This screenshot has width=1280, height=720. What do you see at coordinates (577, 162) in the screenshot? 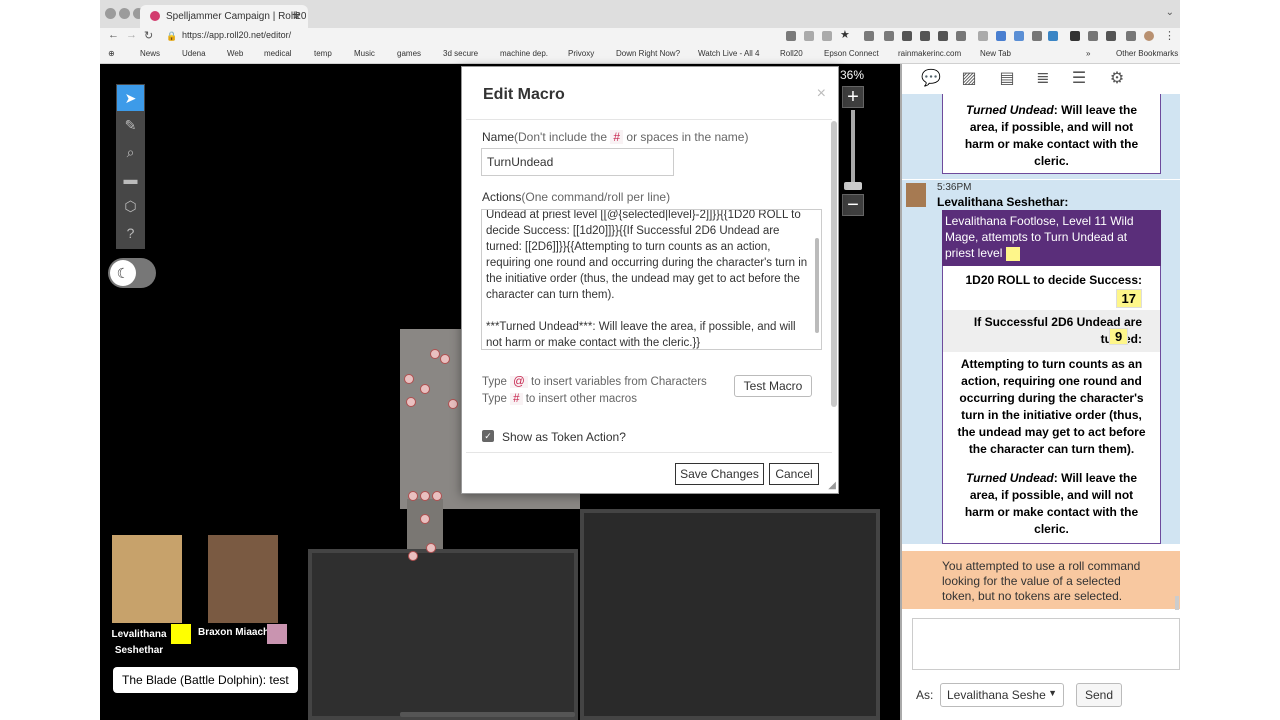
I see `macro-name-input: TurnUndead` at bounding box center [577, 162].